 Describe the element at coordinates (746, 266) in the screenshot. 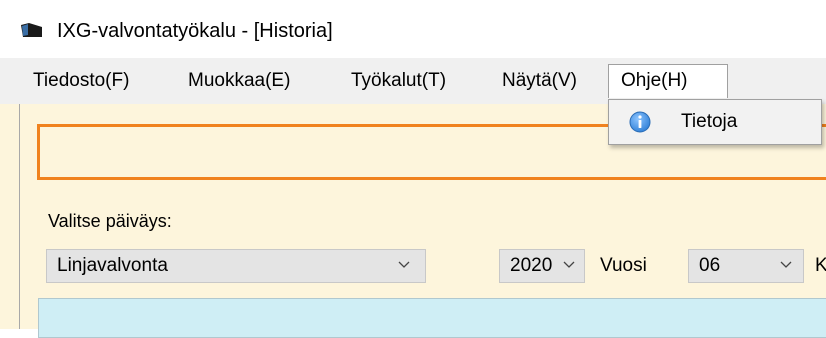

I see `month-select: 06` at that location.